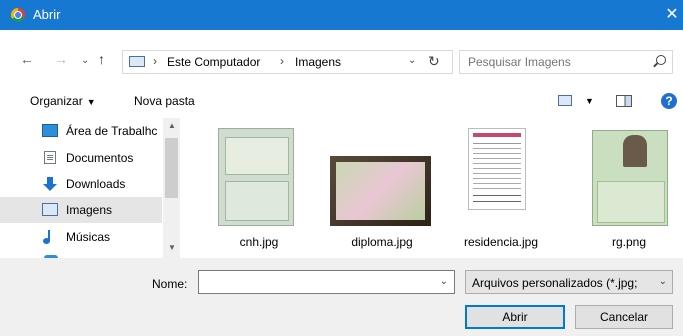 This screenshot has height=336, width=683. I want to click on file-type-dropdown-icon: ⌄, so click(663, 281).